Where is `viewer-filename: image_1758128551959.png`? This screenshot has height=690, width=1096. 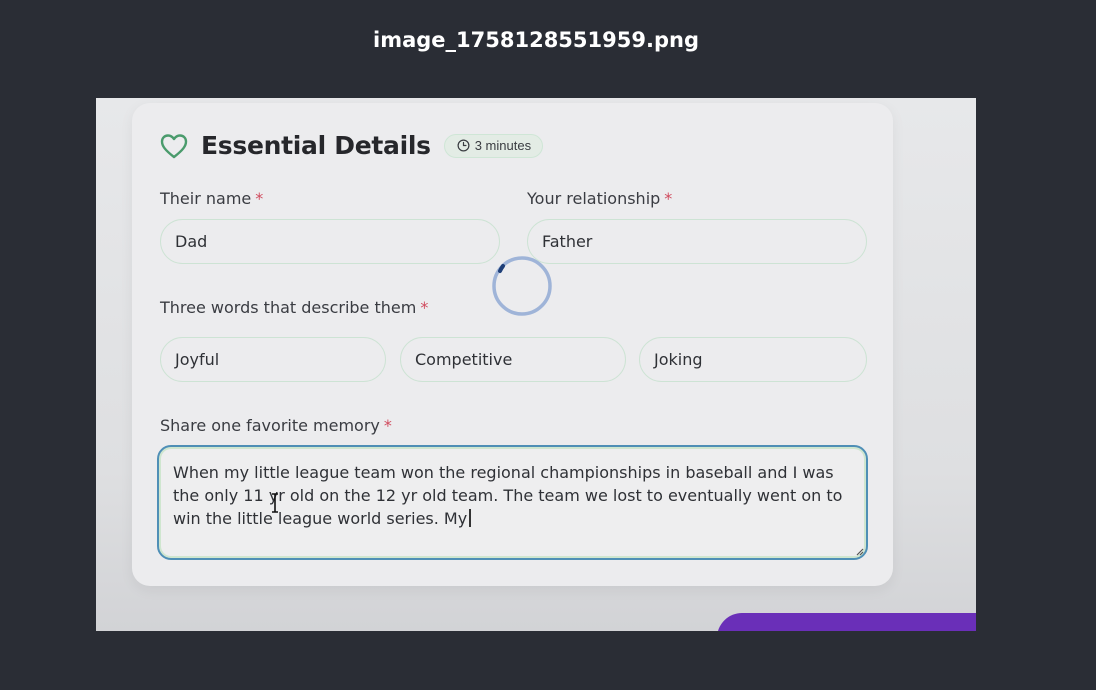
viewer-filename: image_1758128551959.png is located at coordinates (536, 40).